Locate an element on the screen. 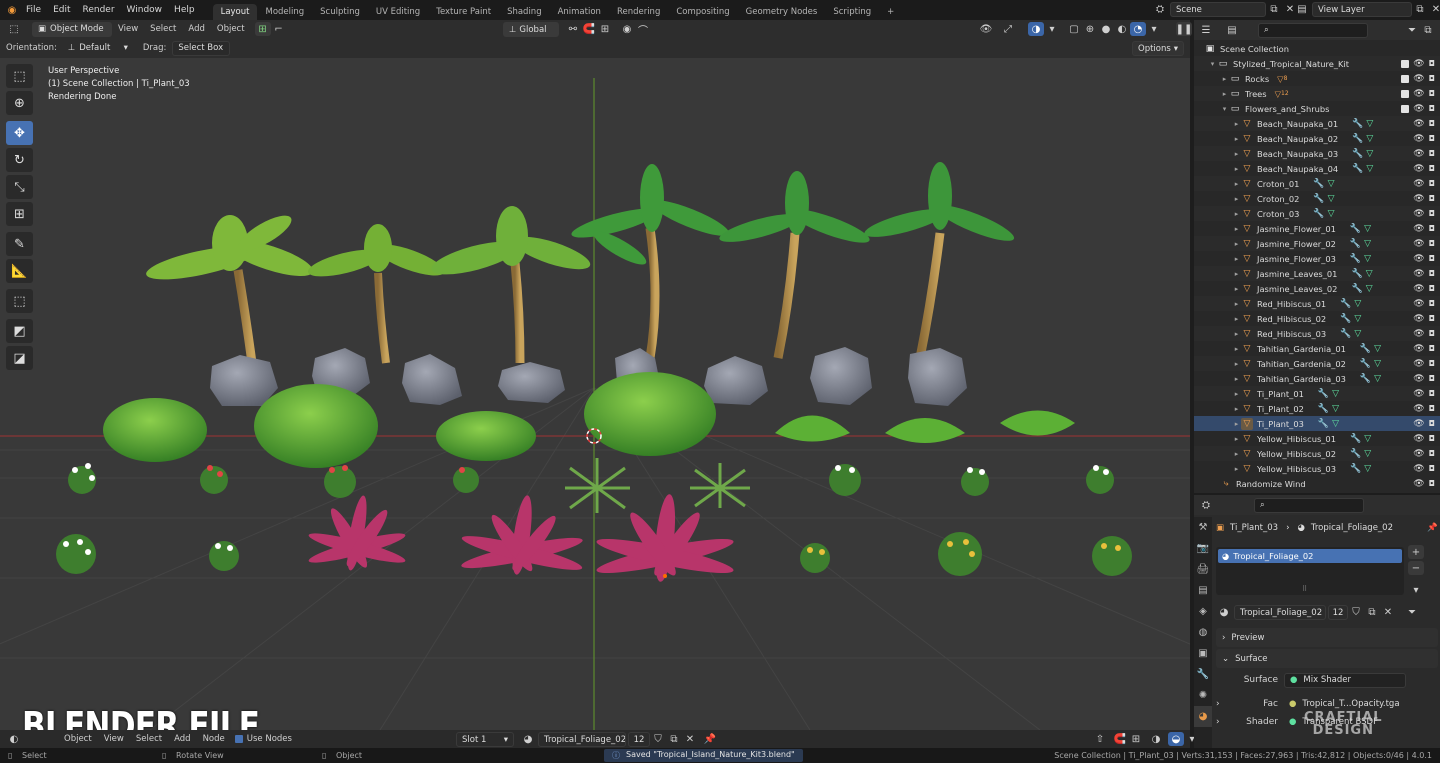 This screenshot has height=763, width=1440. overlay-footer-icon: ◑ is located at coordinates (1156, 739).